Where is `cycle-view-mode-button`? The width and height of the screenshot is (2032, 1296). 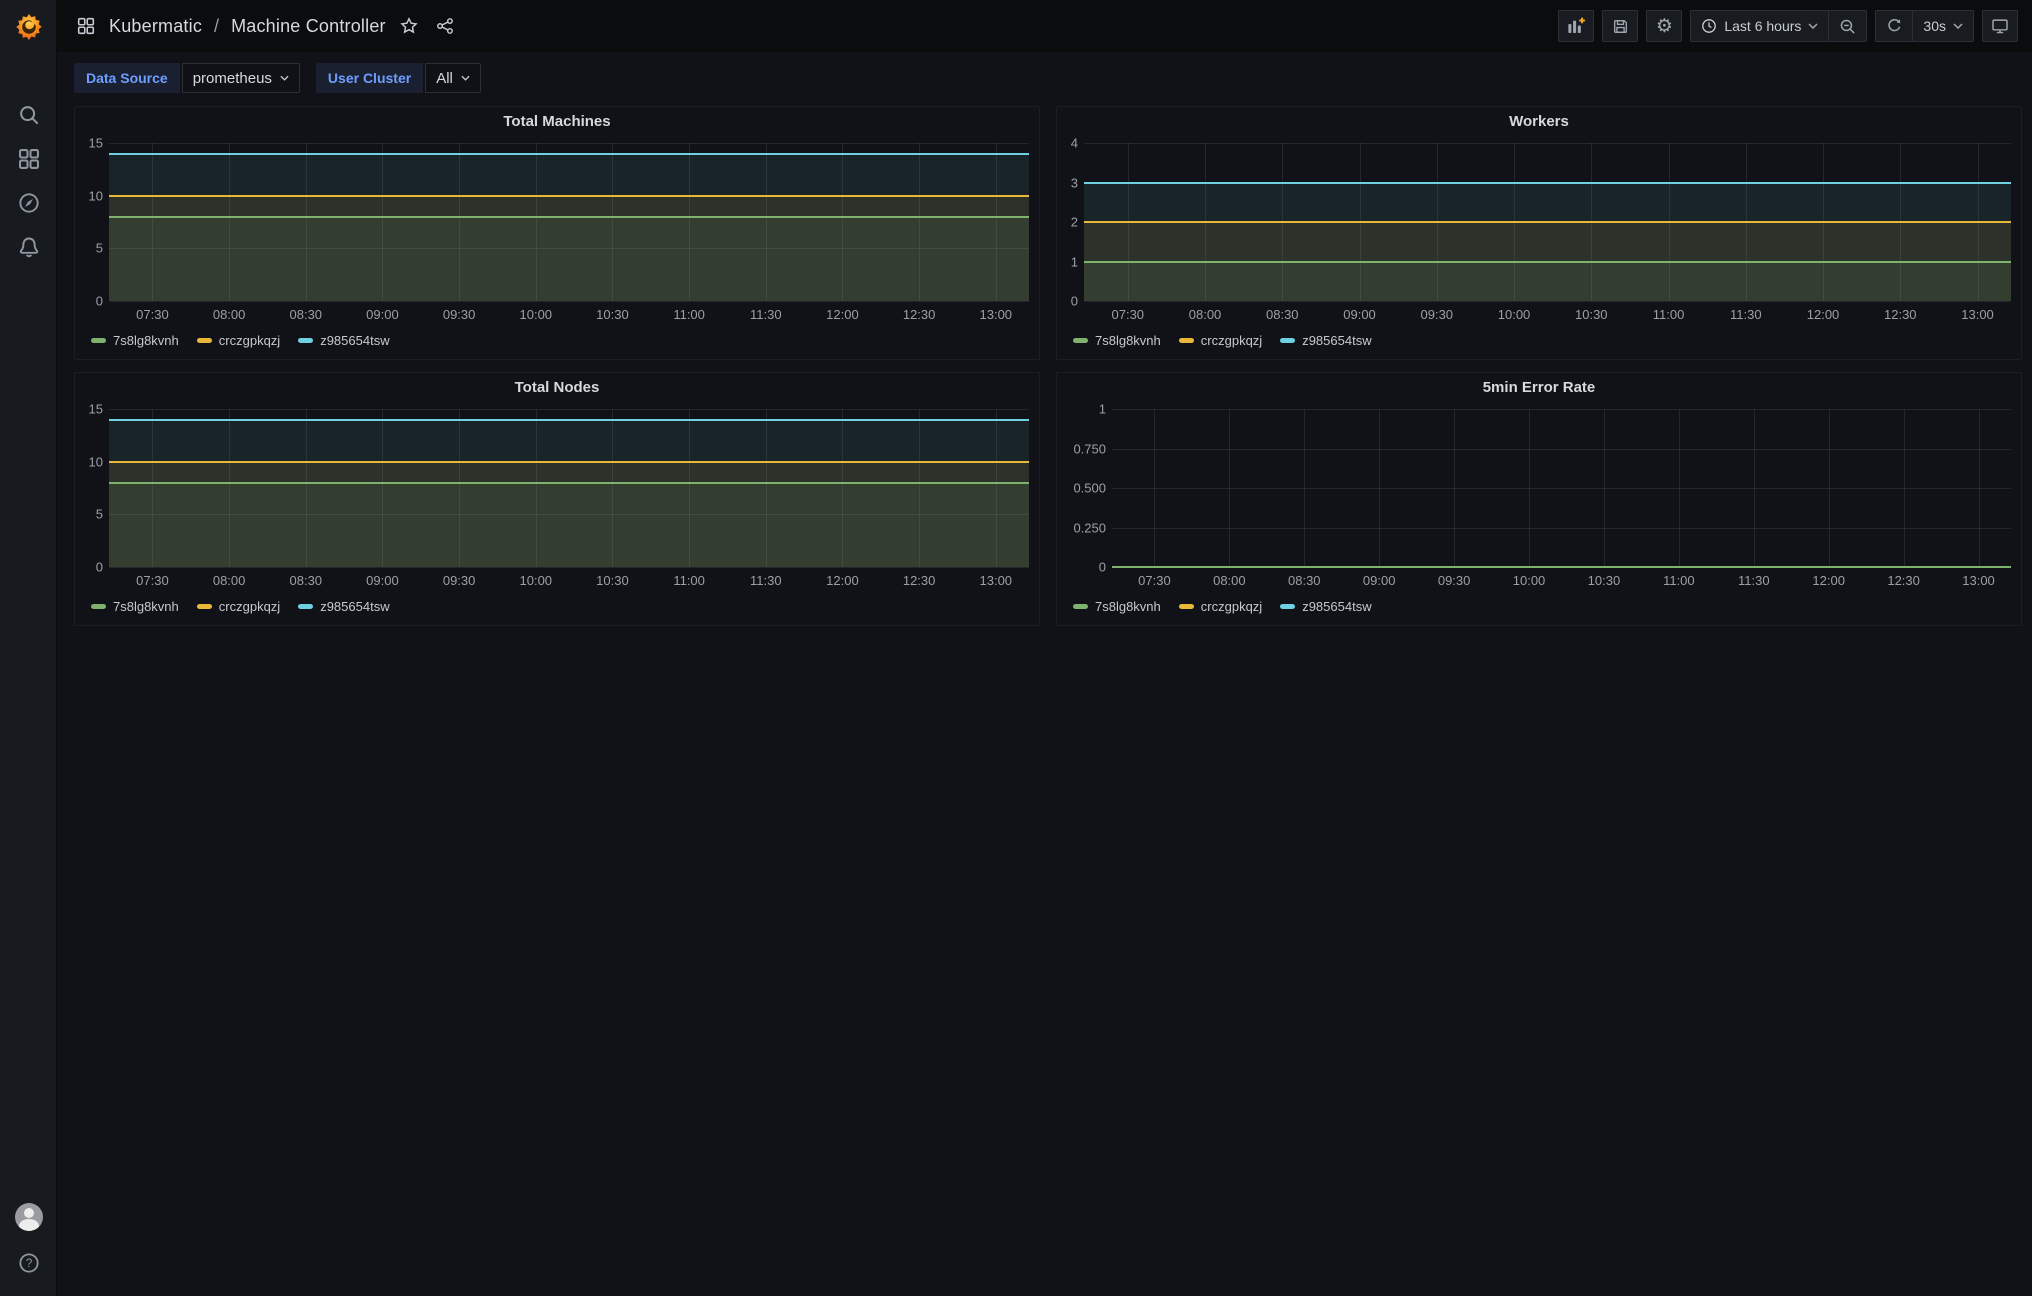 cycle-view-mode-button is located at coordinates (2000, 26).